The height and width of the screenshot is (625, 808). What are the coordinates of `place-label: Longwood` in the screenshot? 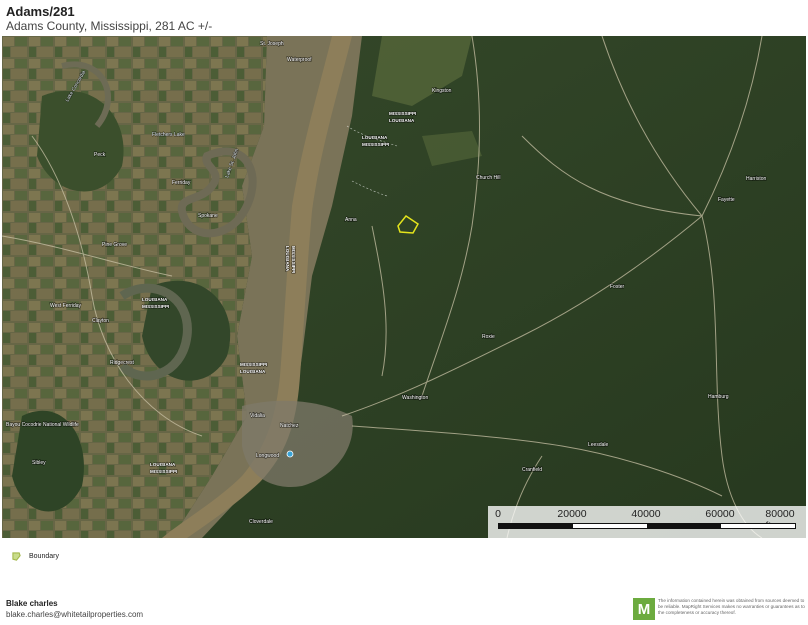 It's located at (267, 456).